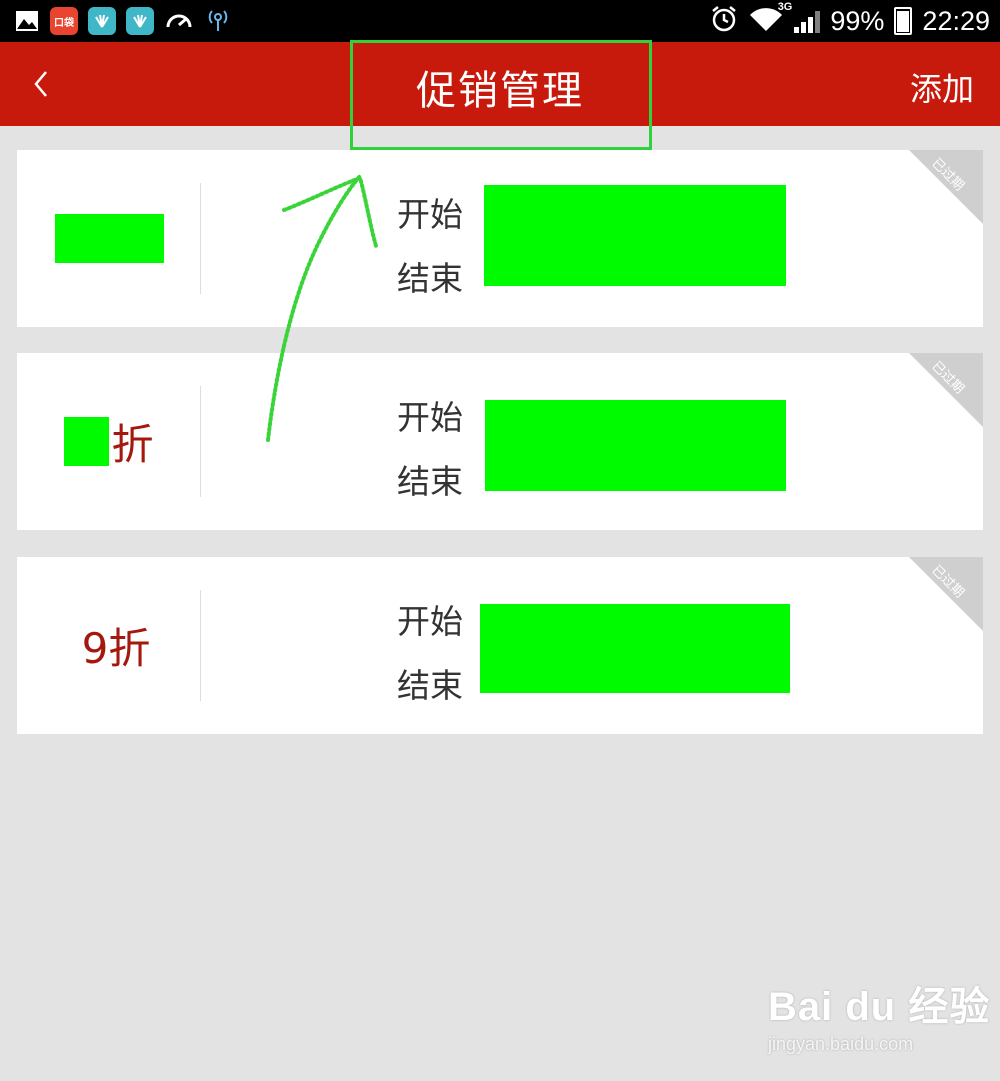 This screenshot has width=1000, height=1081. I want to click on discount-value: 折, so click(109, 441).